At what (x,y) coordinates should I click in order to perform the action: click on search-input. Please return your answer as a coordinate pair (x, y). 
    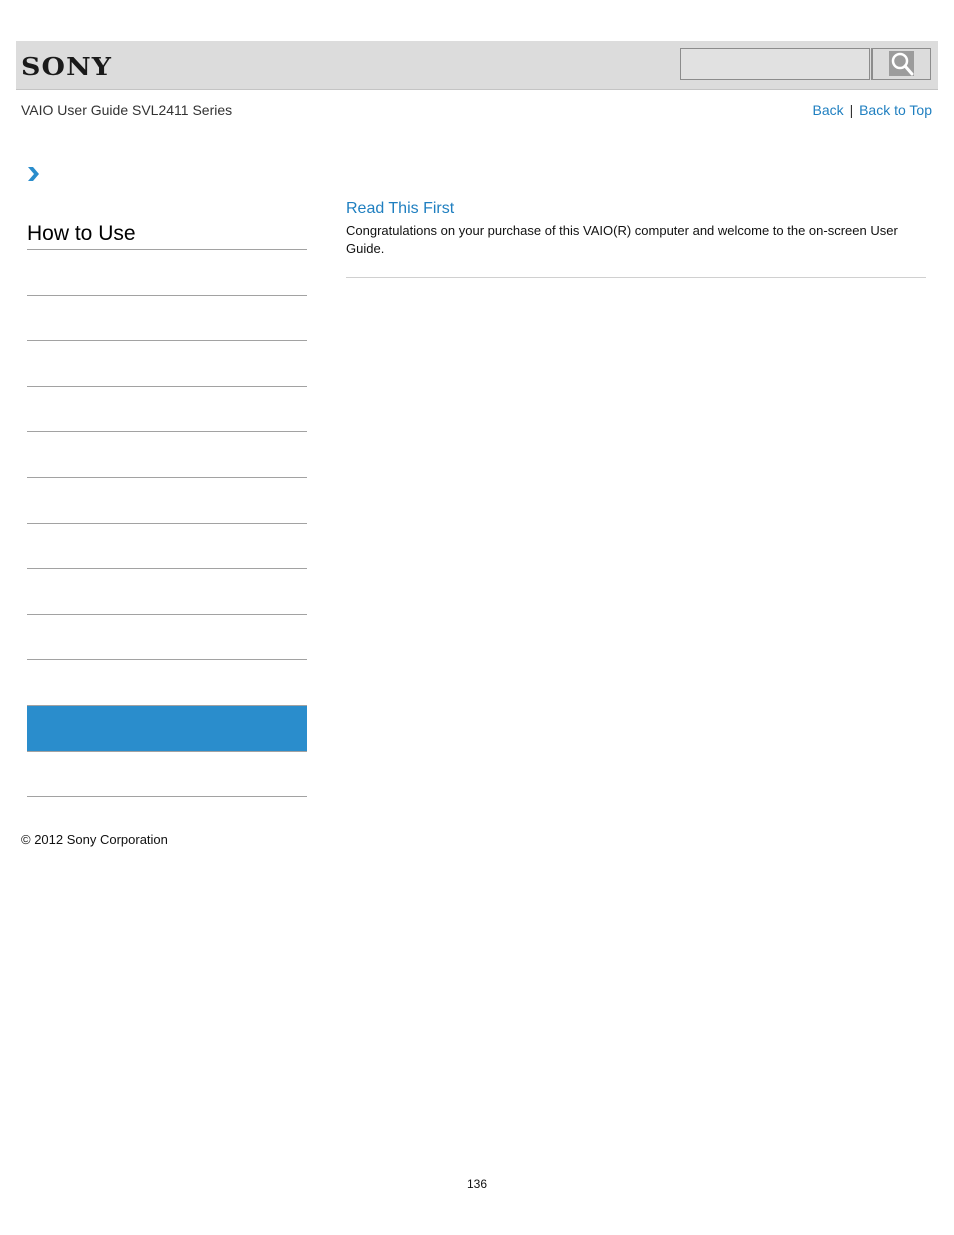
    Looking at the image, I should click on (775, 64).